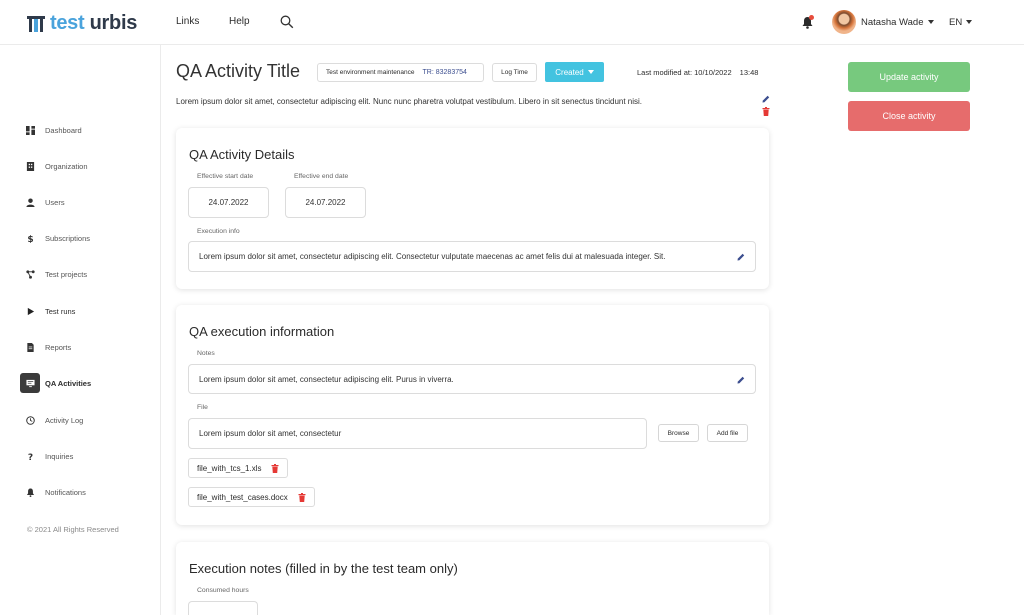  I want to click on language-select: EN, so click(961, 22).